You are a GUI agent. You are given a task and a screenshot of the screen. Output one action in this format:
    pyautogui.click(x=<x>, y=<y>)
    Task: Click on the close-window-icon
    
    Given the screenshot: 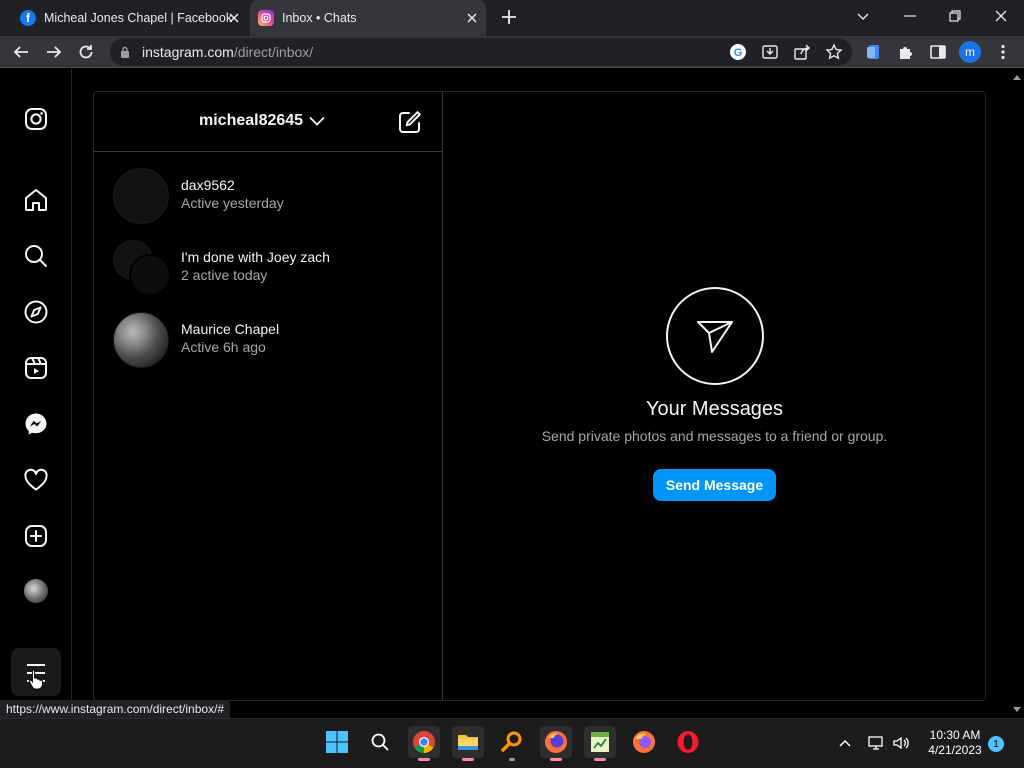 What is the action you would take?
    pyautogui.click(x=1001, y=16)
    